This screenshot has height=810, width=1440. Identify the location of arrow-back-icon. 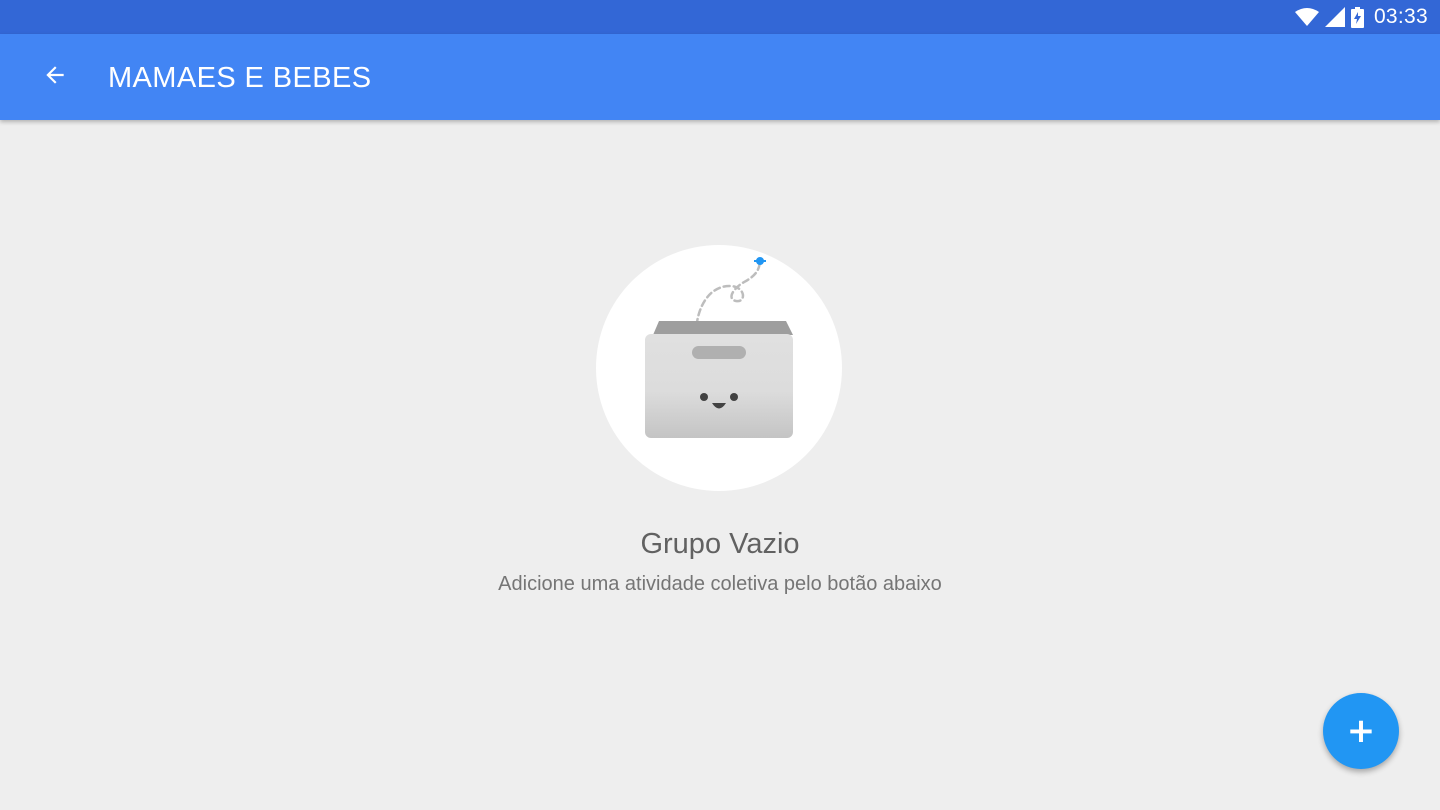
(55, 77).